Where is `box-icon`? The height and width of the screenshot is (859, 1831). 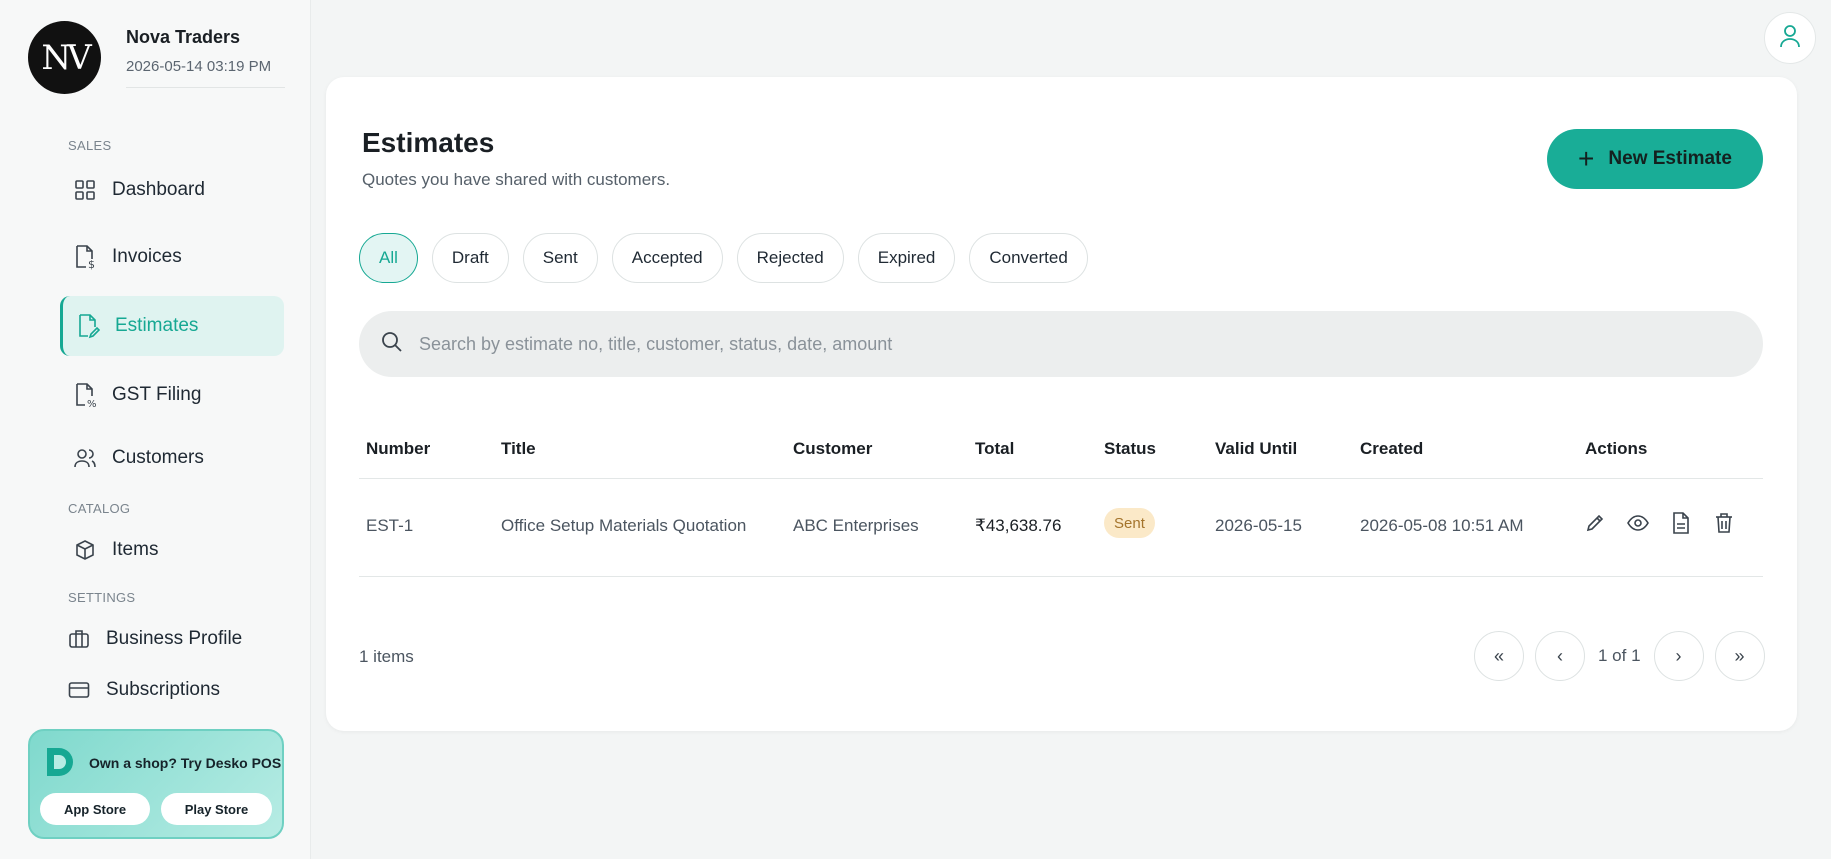
box-icon is located at coordinates (85, 550).